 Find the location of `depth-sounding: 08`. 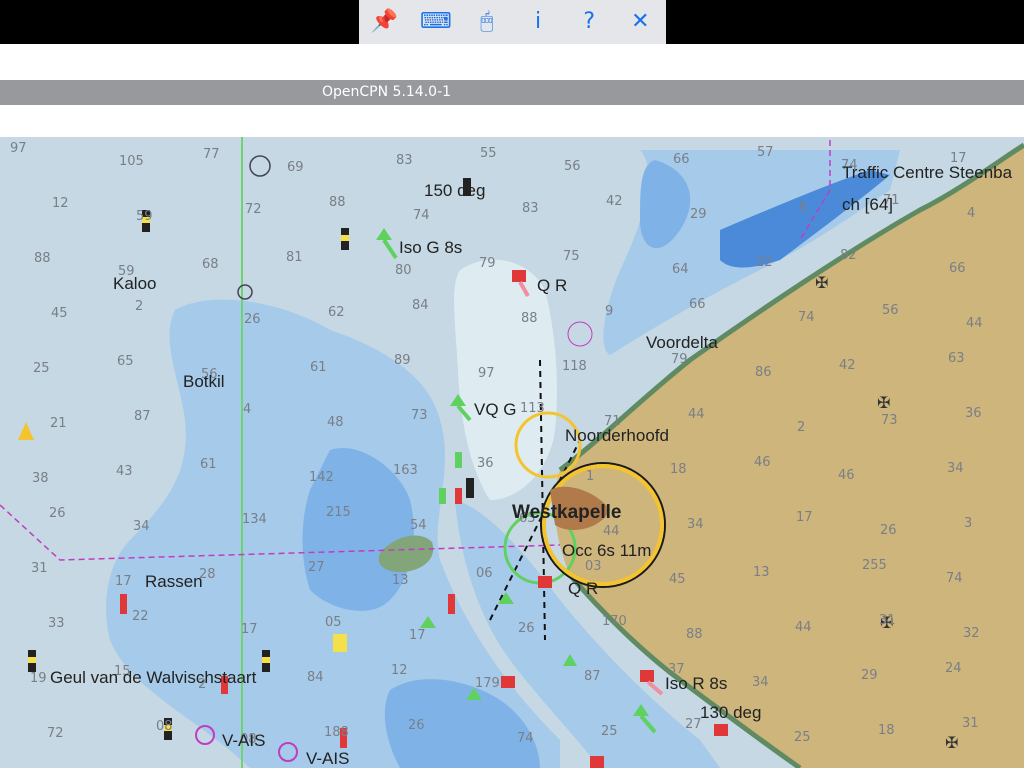

depth-sounding: 08 is located at coordinates (164, 726).